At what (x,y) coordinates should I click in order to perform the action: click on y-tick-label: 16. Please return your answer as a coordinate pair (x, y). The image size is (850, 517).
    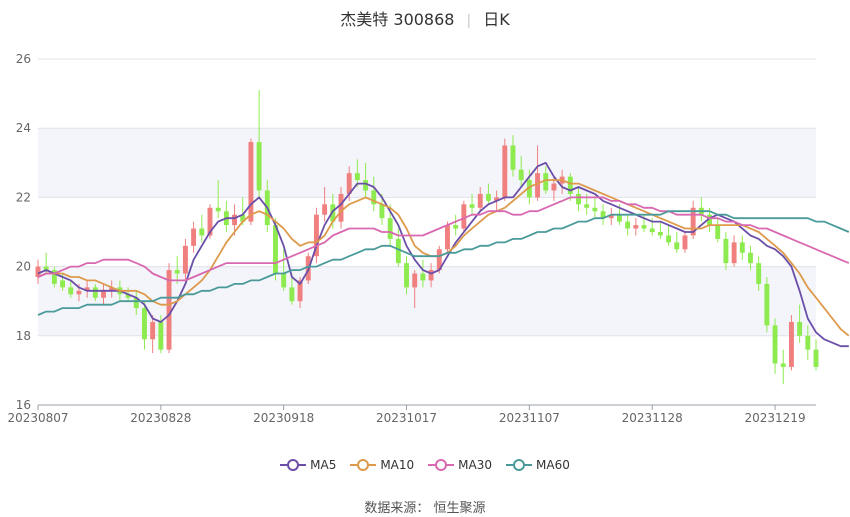
    Looking at the image, I should click on (23, 405).